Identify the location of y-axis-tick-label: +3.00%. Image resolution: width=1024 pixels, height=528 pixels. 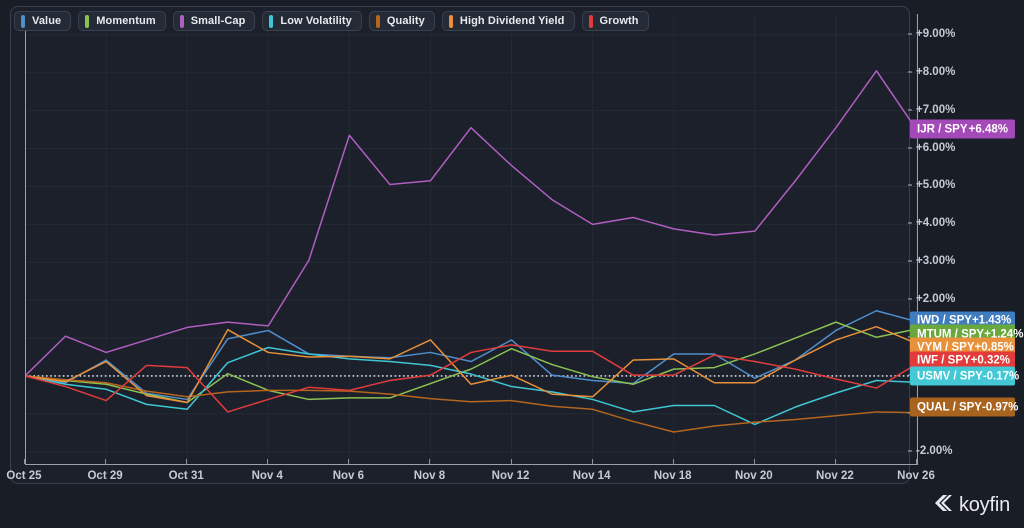
(936, 261).